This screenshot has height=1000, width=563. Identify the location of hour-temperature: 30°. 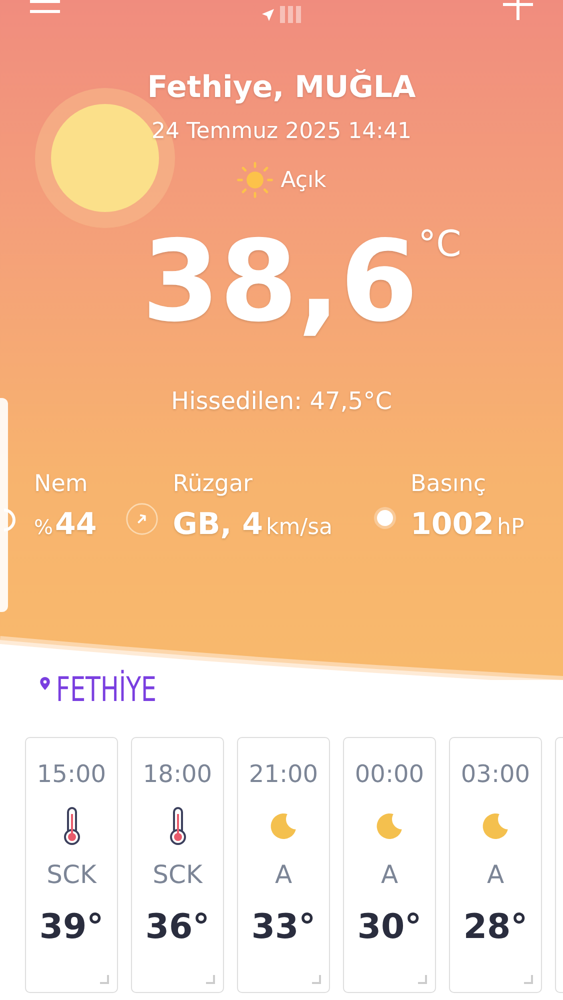
(389, 927).